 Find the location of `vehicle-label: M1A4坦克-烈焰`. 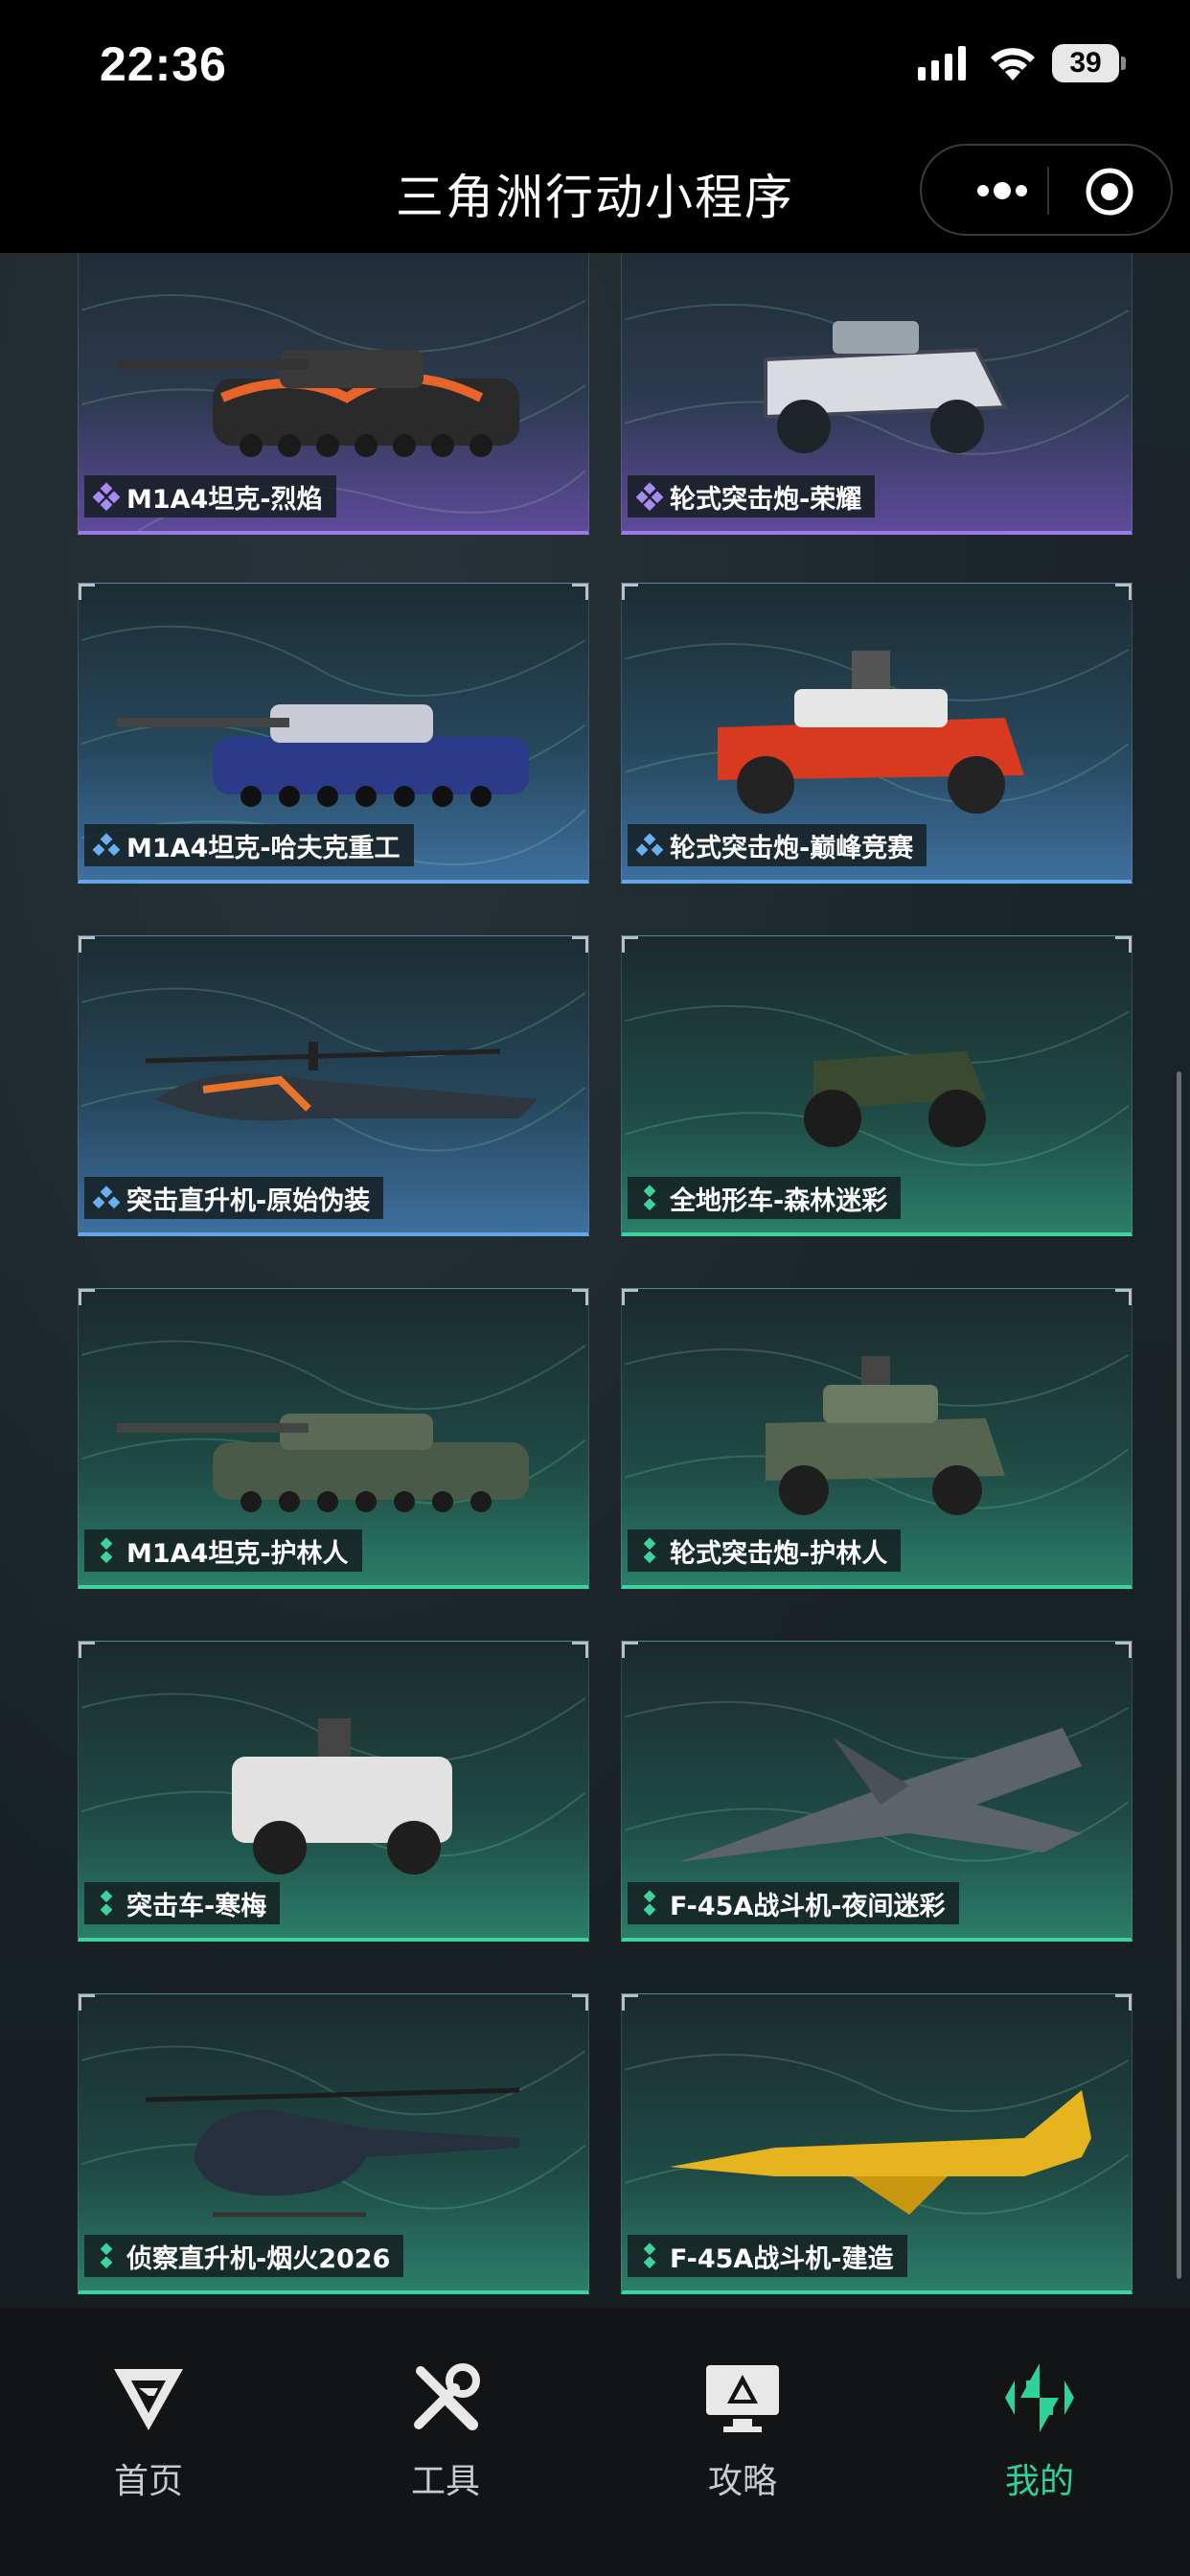

vehicle-label: M1A4坦克-烈焰 is located at coordinates (210, 496).